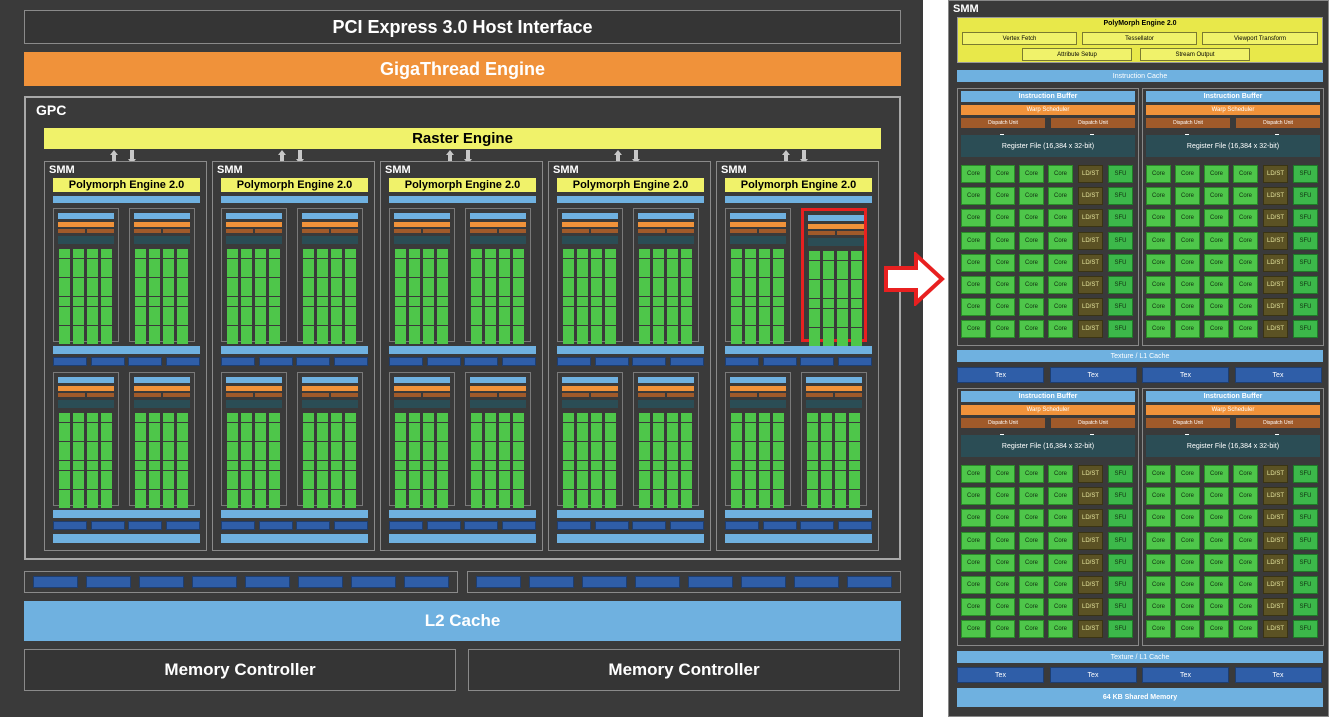  I want to click on register-file: Register File (16,384 x 32-bit), so click(1233, 446).